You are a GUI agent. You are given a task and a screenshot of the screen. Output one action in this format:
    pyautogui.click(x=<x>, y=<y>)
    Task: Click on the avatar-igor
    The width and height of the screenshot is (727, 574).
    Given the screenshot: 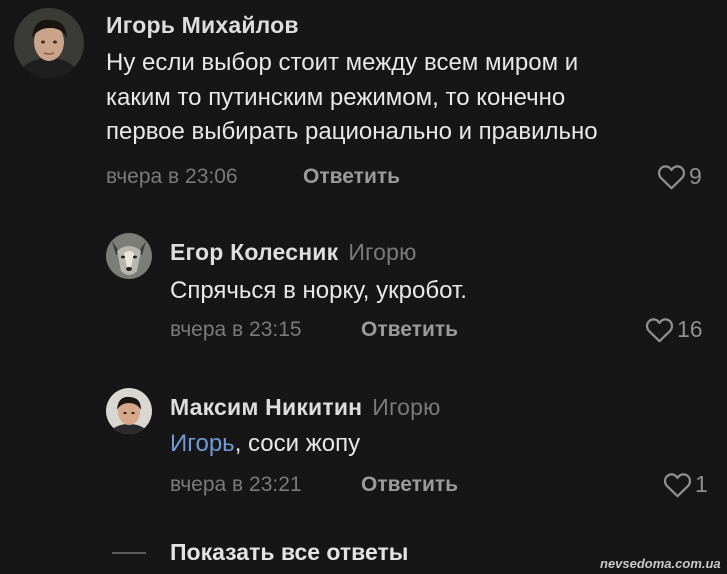 What is the action you would take?
    pyautogui.click(x=49, y=43)
    